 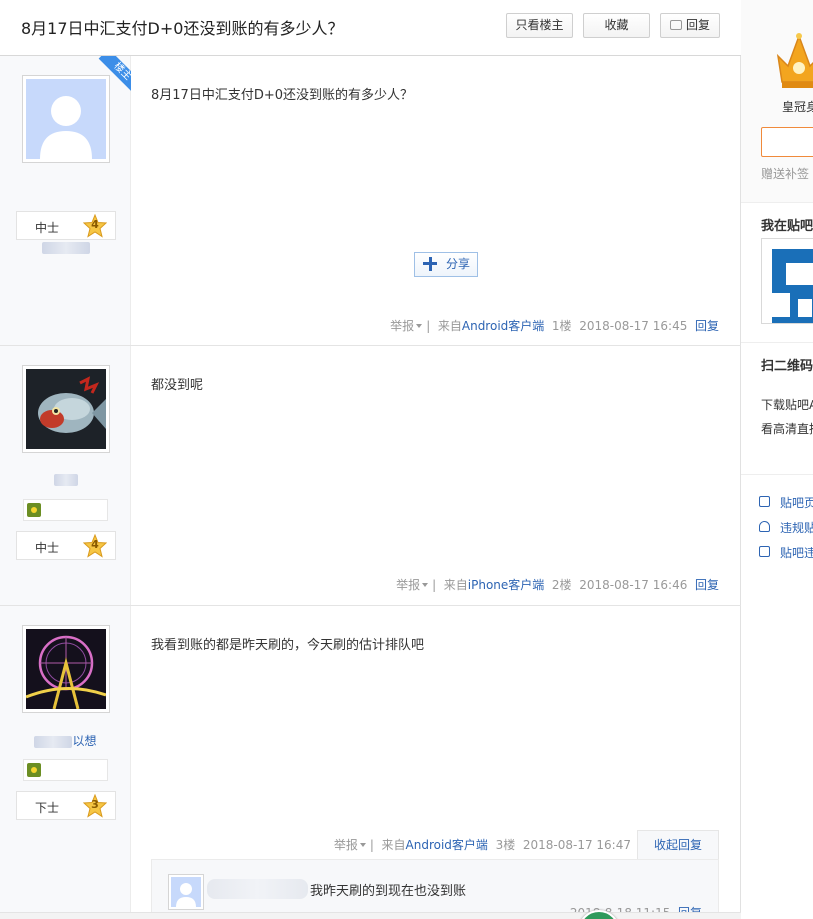 What do you see at coordinates (785, 174) in the screenshot?
I see `sign-text: 赠送补签` at bounding box center [785, 174].